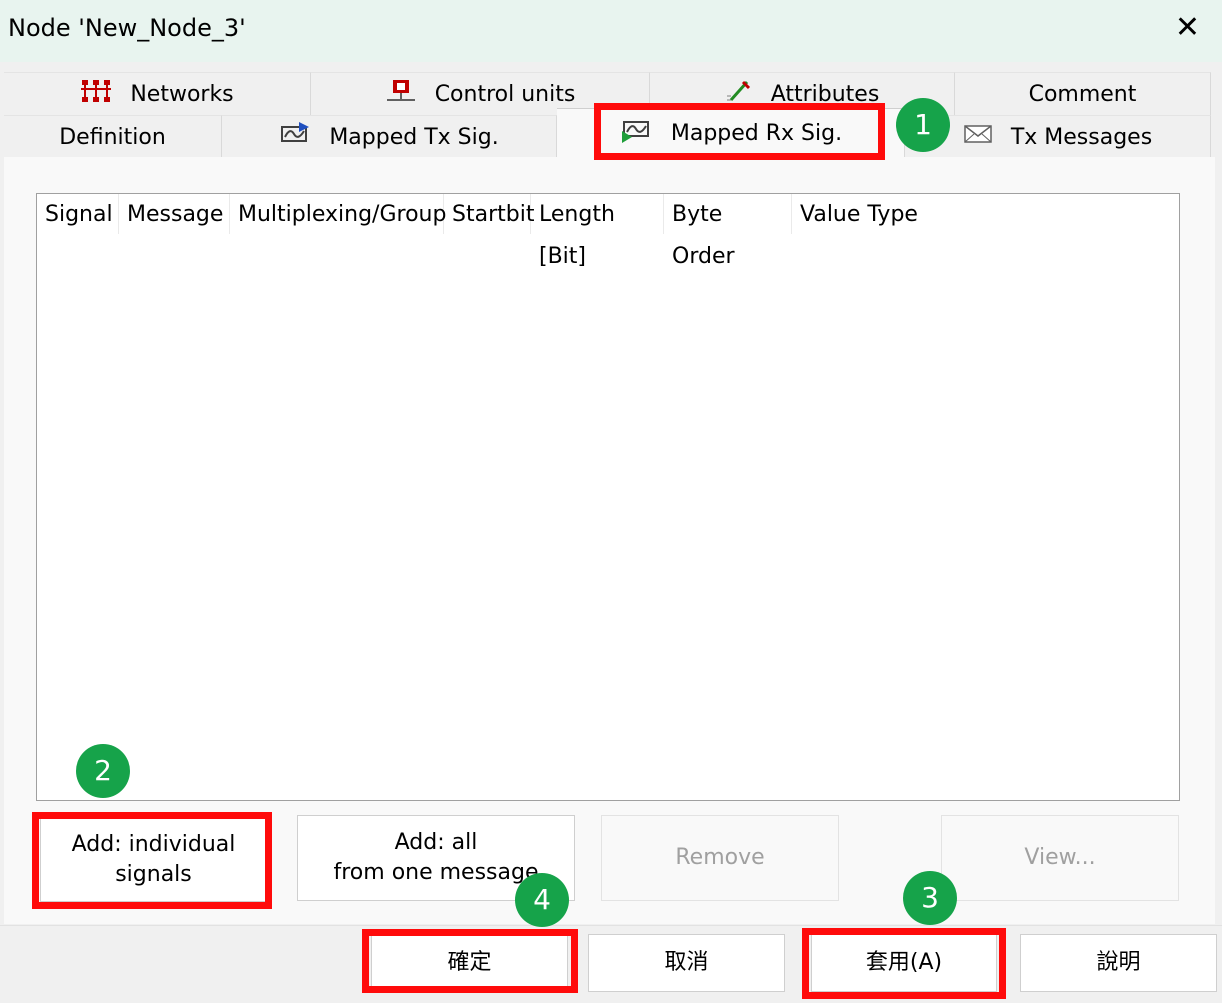 The width and height of the screenshot is (1222, 1003). Describe the element at coordinates (469, 963) in the screenshot. I see `ok-button: 確定` at that location.